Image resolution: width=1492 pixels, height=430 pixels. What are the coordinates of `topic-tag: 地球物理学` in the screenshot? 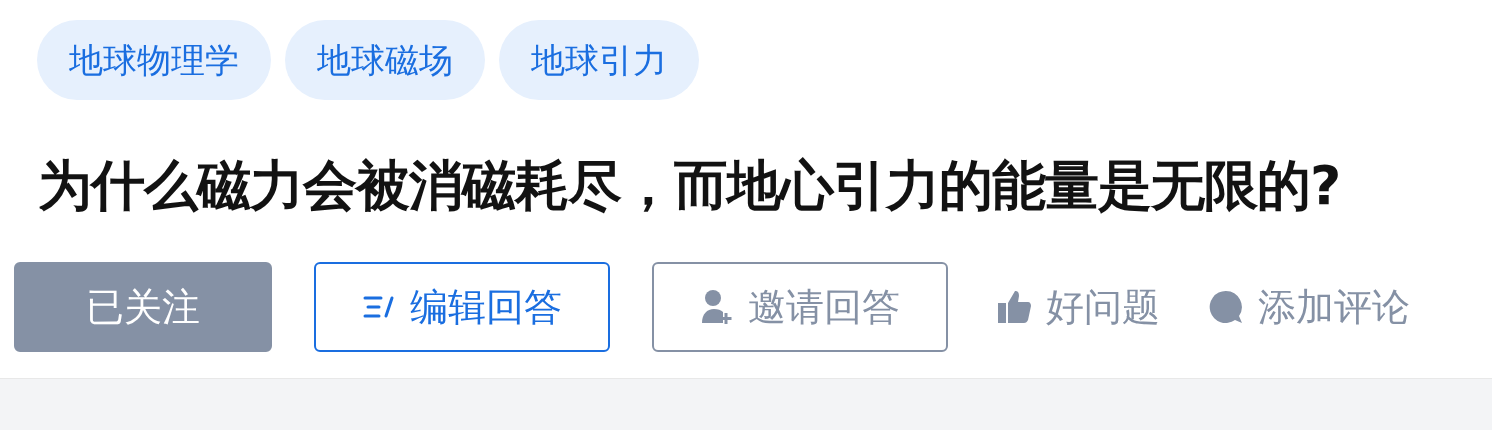 It's located at (154, 60).